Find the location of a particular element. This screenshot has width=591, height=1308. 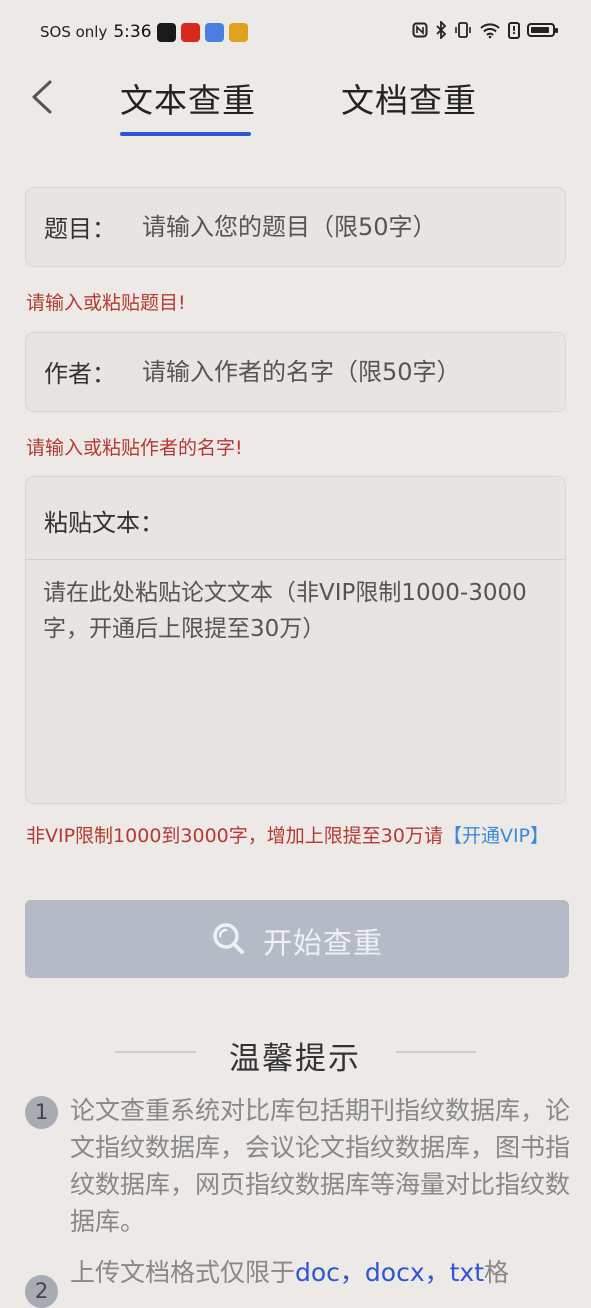

search-icon is located at coordinates (228, 938).